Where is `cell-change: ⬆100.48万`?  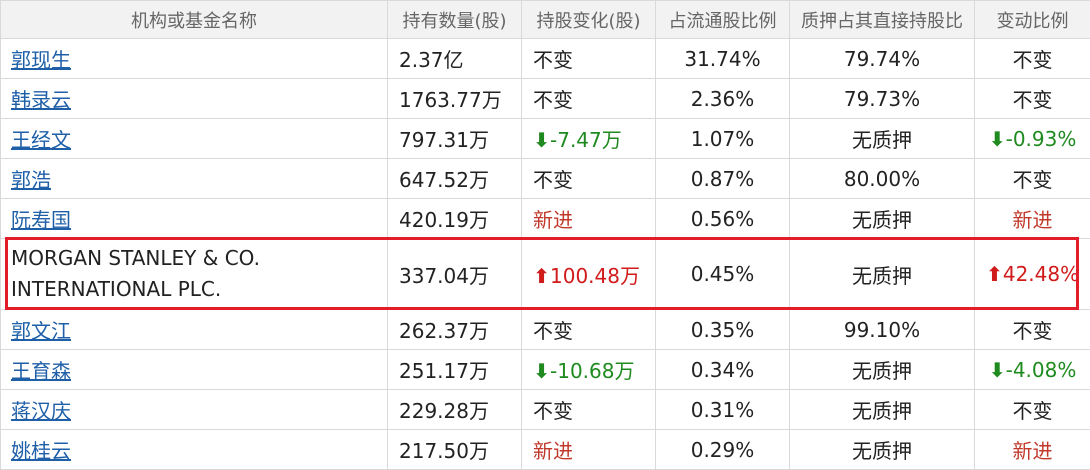
cell-change: ⬆100.48万 is located at coordinates (589, 274).